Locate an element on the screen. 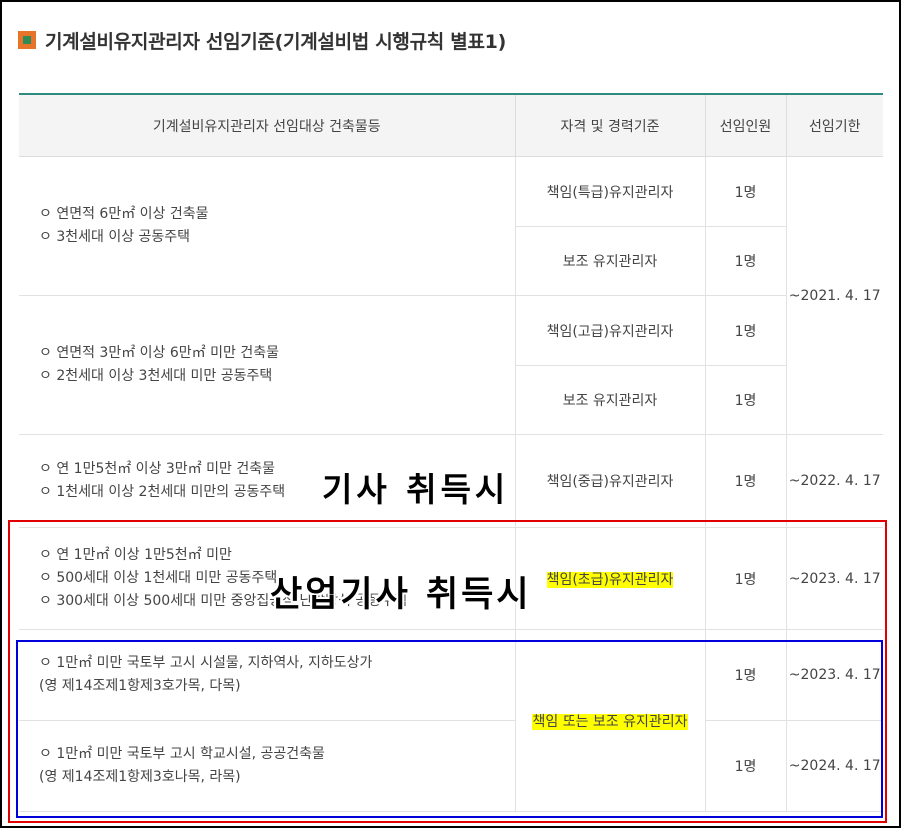 The width and height of the screenshot is (901, 828). qualification-cell: 책임(고급)유지관리자 is located at coordinates (609, 330).